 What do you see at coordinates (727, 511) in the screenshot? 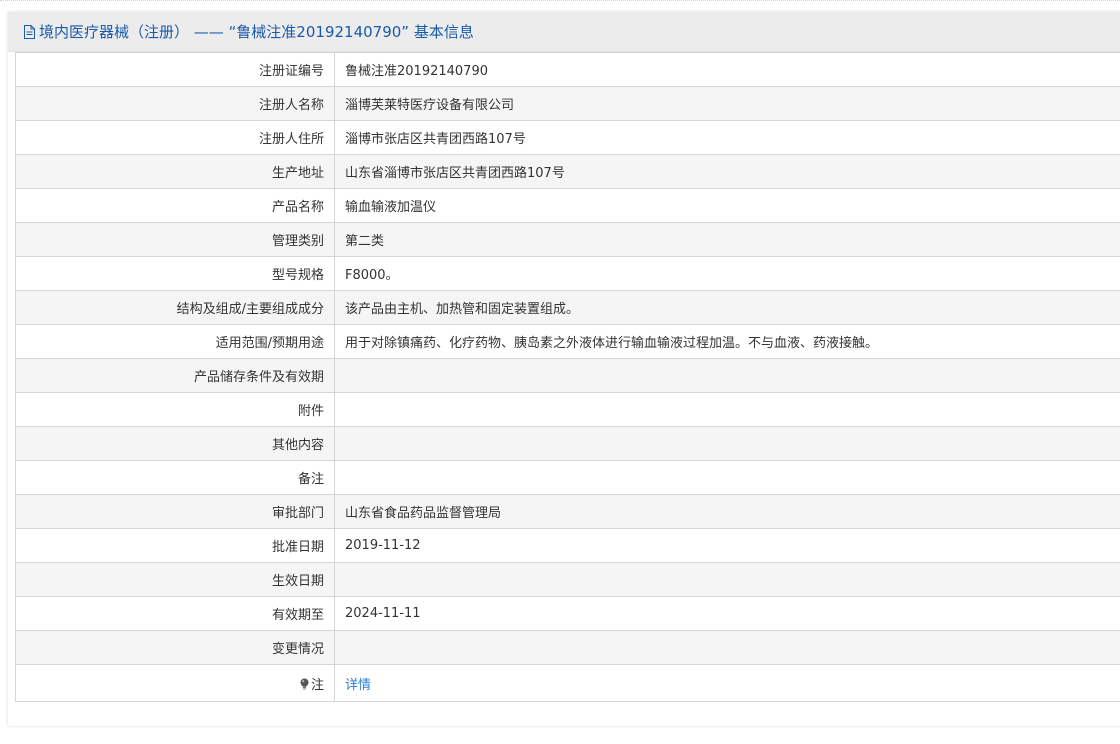
I see `field-value: 山东省食品药品监督管理局` at bounding box center [727, 511].